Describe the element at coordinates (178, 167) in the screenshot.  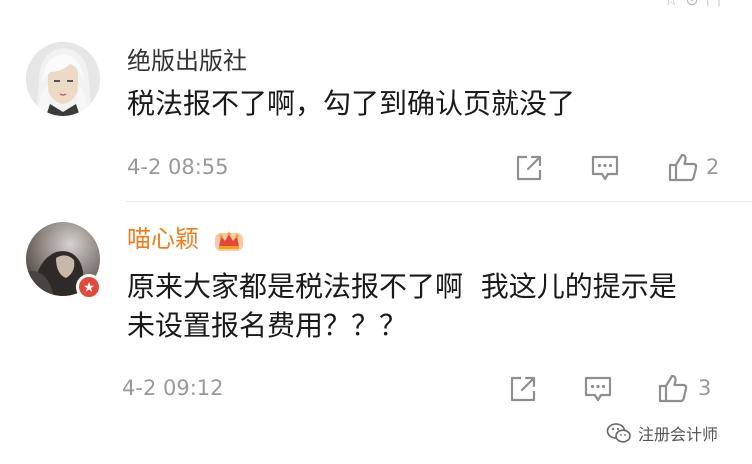
I see `timestamp: 4-2 08:55` at that location.